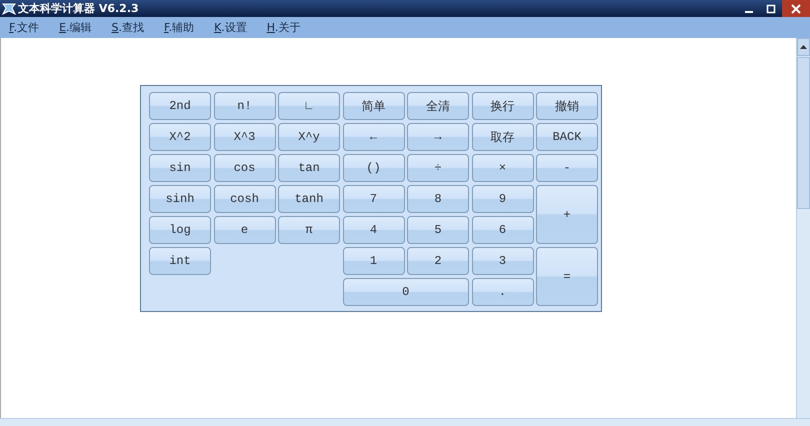 Image resolution: width=810 pixels, height=426 pixels. What do you see at coordinates (438, 168) in the screenshot?
I see `key-button: ÷` at bounding box center [438, 168].